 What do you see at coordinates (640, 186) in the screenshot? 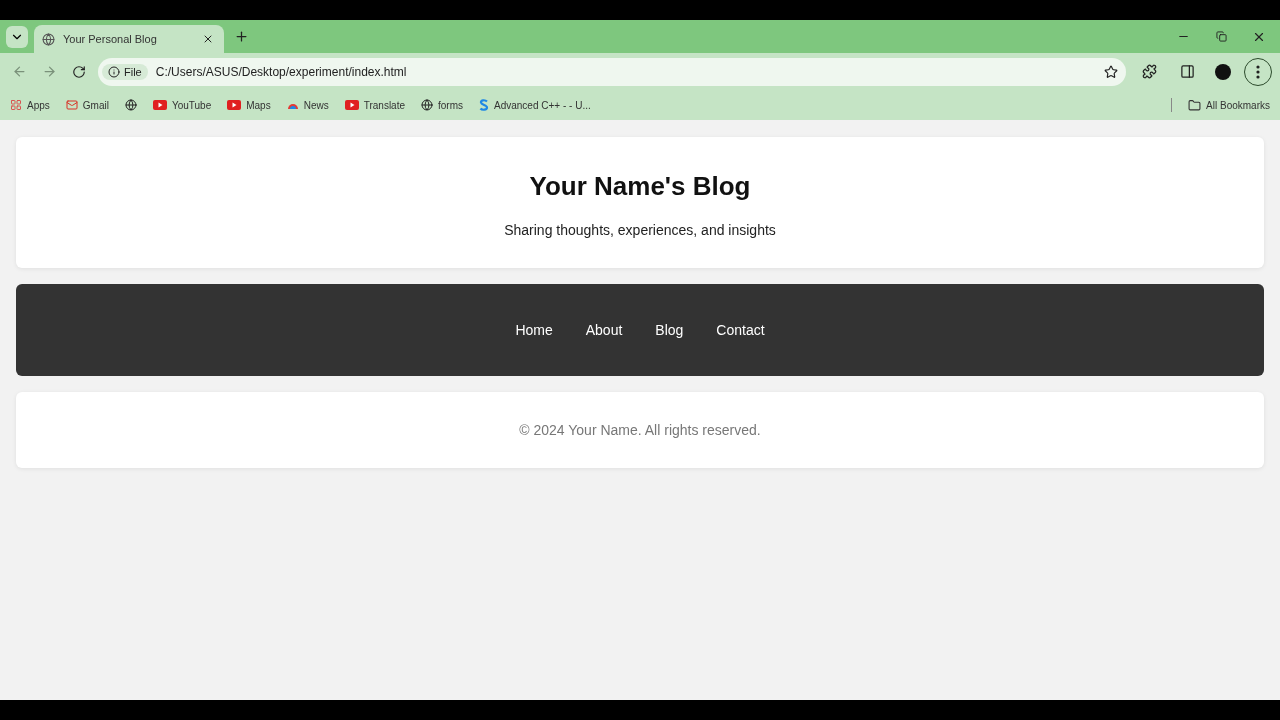
I see `blog-title: Your Name's Blog` at bounding box center [640, 186].